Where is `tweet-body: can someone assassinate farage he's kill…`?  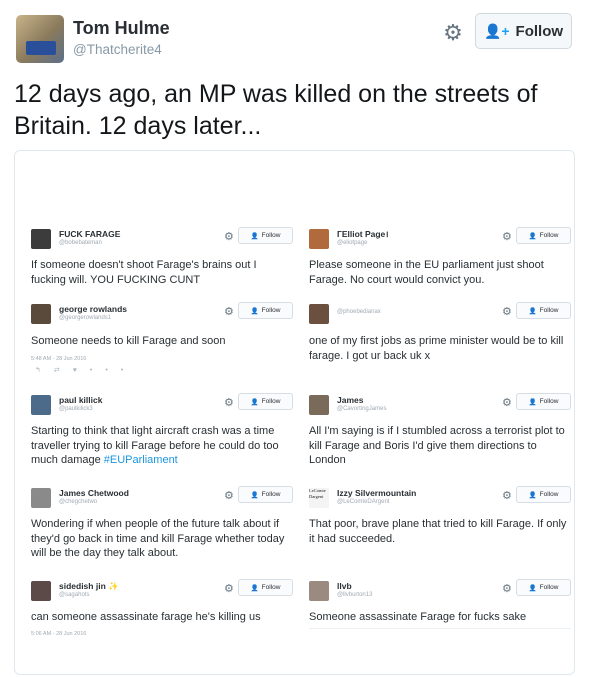 tweet-body: can someone assassinate farage he's kill… is located at coordinates (146, 617).